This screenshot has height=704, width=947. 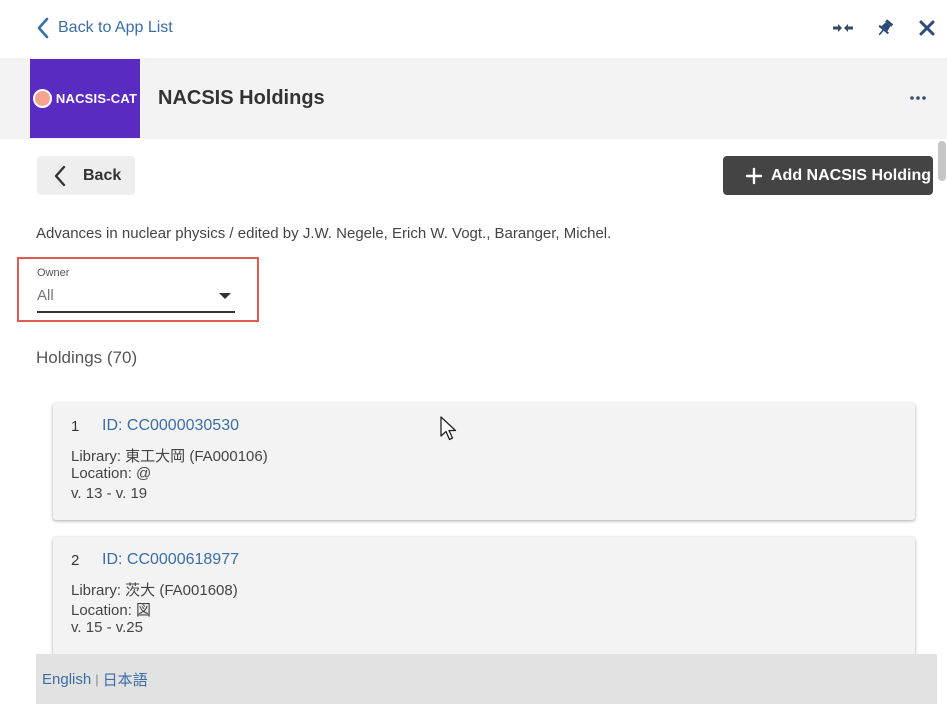 What do you see at coordinates (225, 296) in the screenshot?
I see `dropdown-caret-icon` at bounding box center [225, 296].